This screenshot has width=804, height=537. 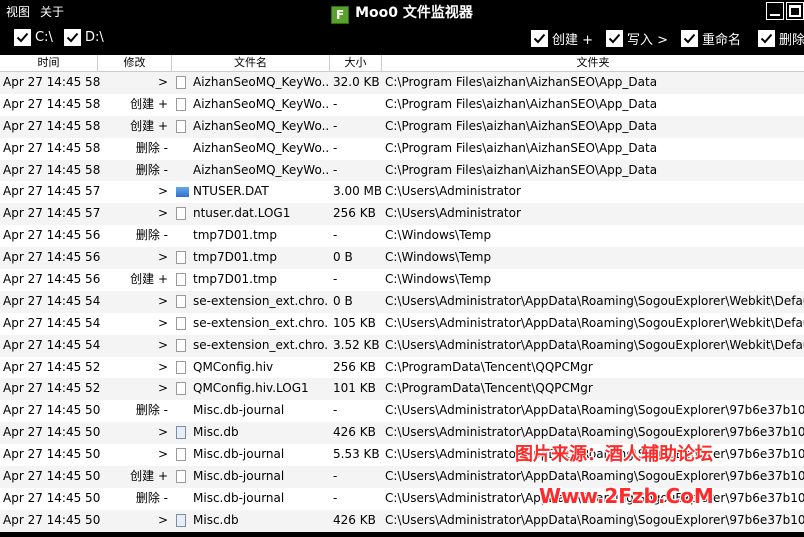 I want to click on filter-write-checkbox: 写入 >, so click(x=637, y=38).